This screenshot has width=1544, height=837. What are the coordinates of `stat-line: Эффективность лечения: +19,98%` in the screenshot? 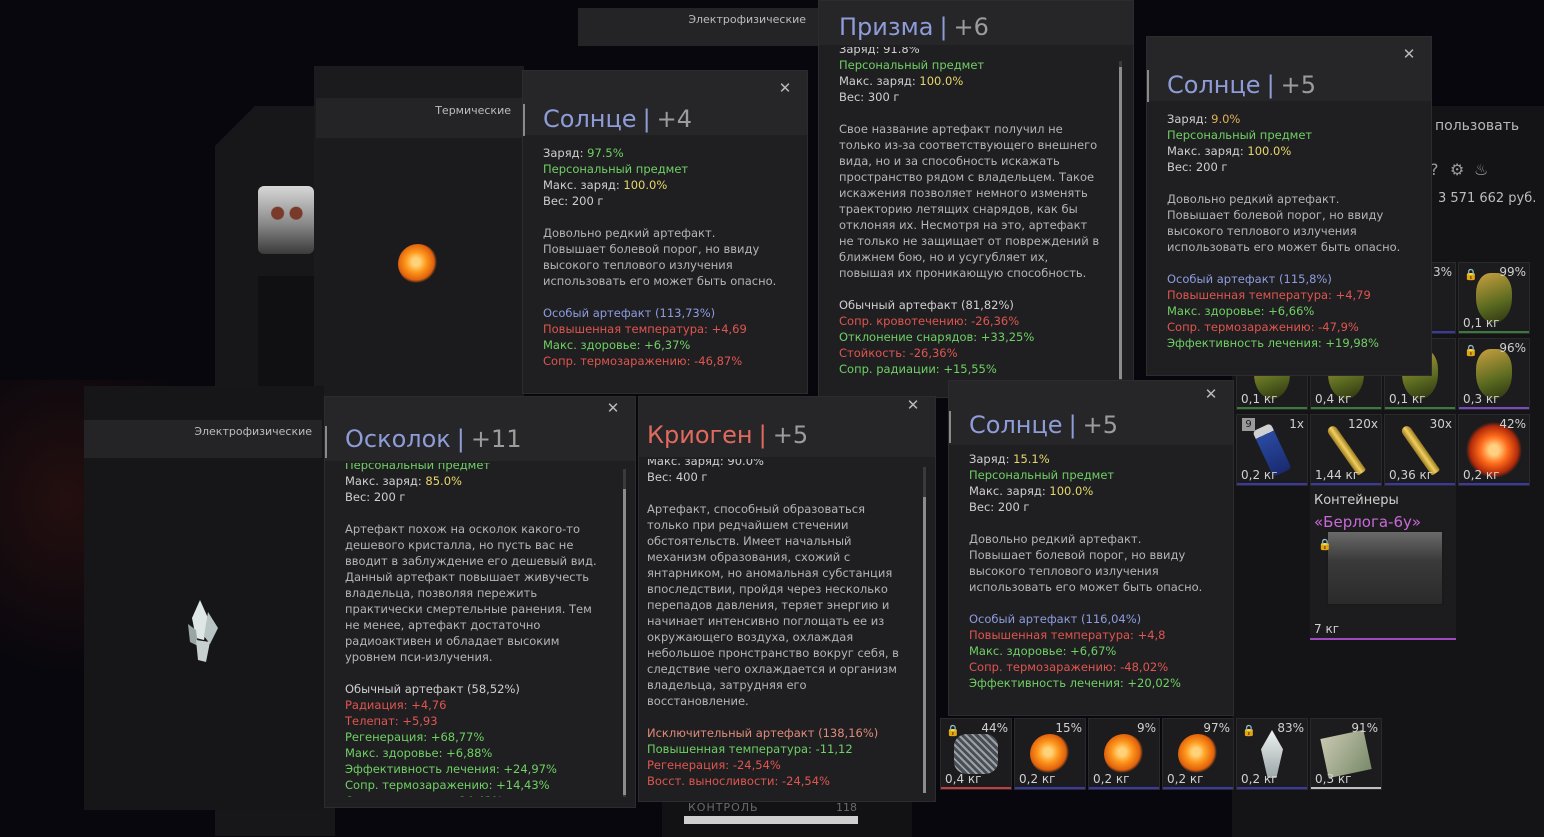 It's located at (1273, 343).